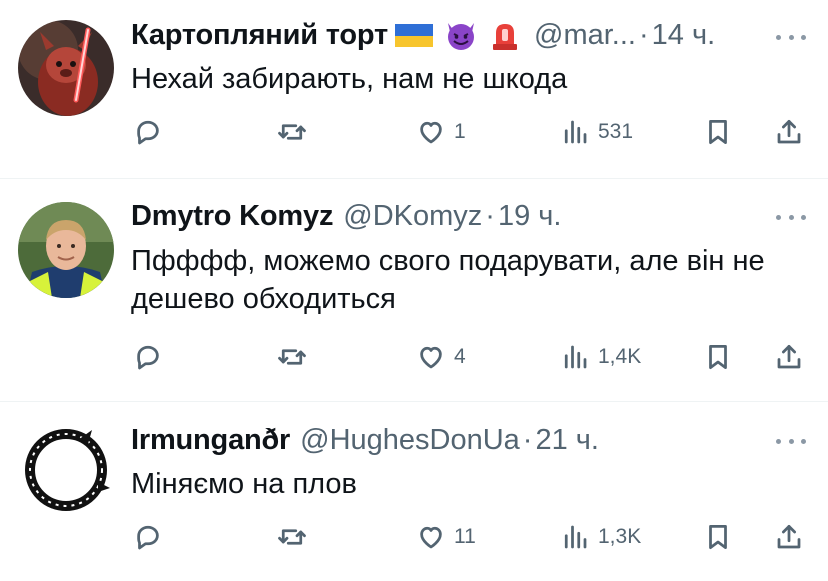 This screenshot has height=581, width=828. What do you see at coordinates (414, 132) in the screenshot?
I see `action-bar: 1 531` at bounding box center [414, 132].